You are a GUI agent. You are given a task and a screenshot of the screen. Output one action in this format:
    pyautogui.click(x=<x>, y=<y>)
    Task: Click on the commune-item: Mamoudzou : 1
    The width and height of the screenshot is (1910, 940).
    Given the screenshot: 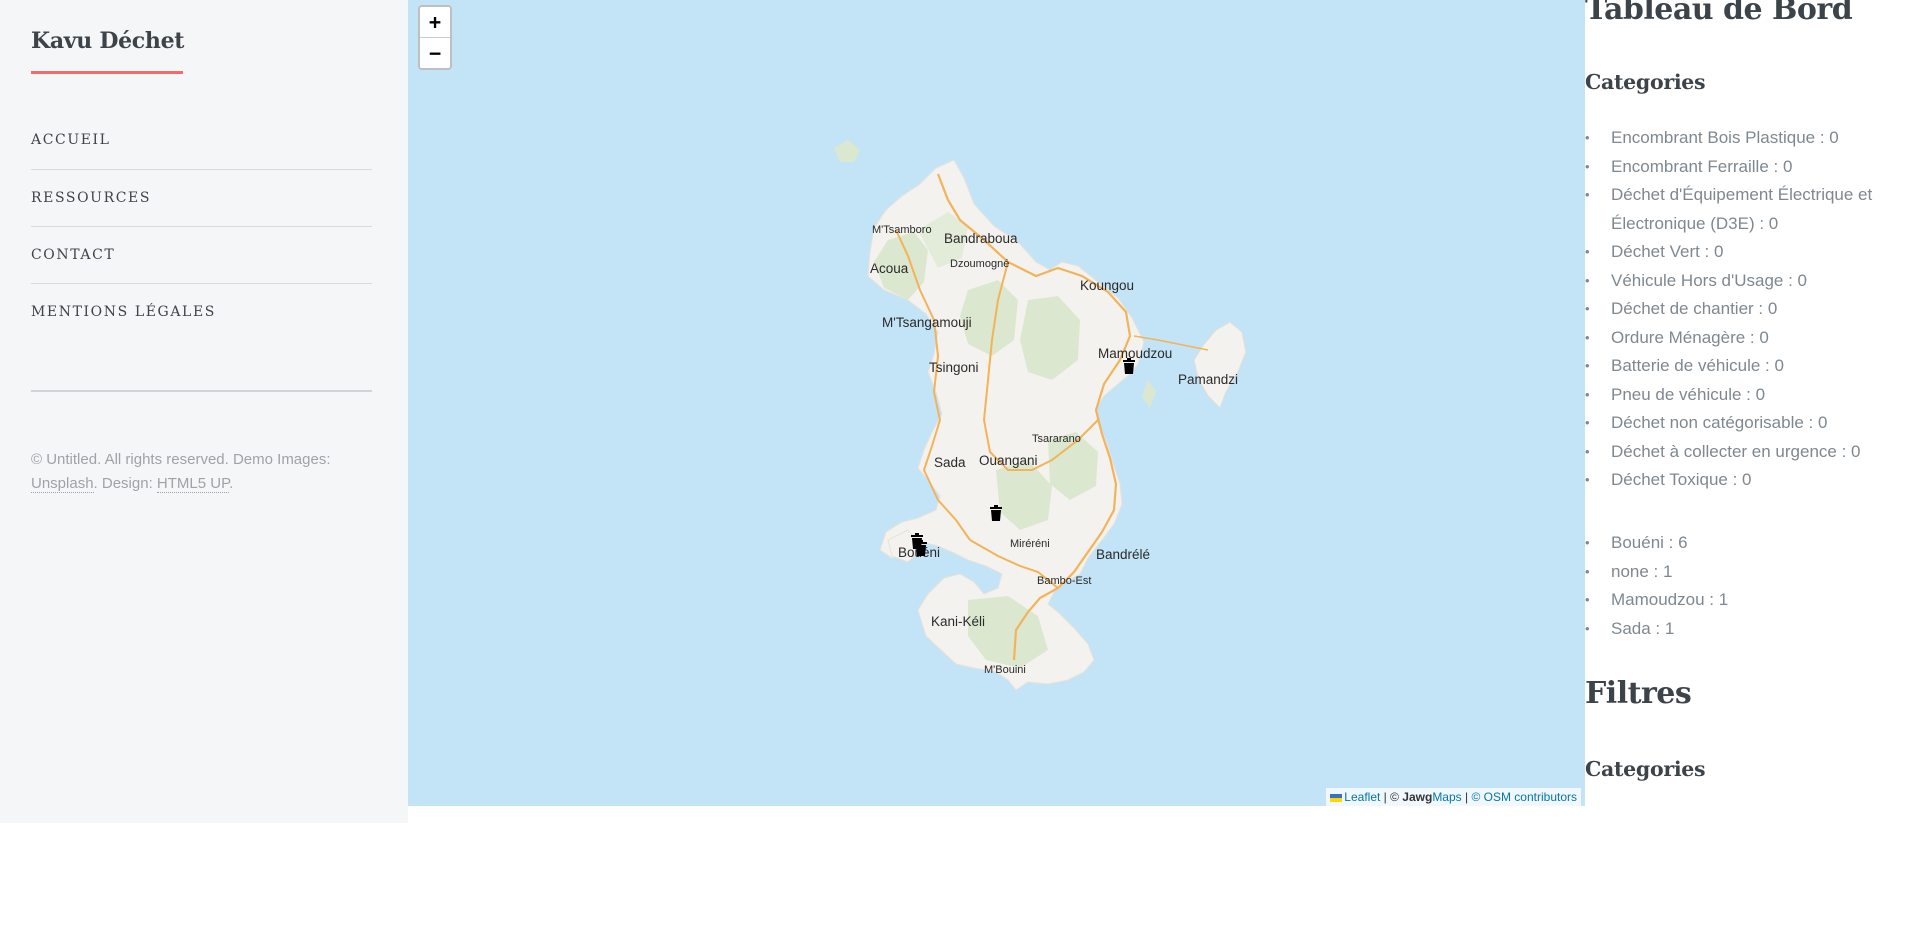 What is the action you would take?
    pyautogui.click(x=1743, y=600)
    